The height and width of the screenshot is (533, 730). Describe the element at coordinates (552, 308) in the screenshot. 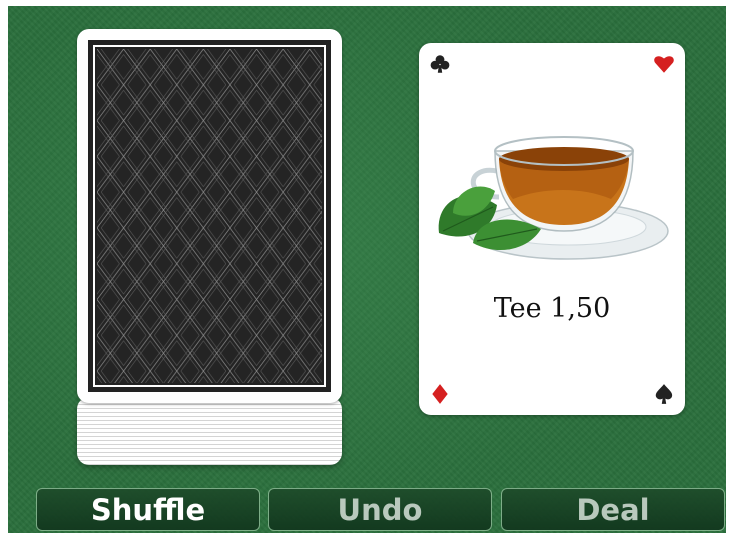

I see `card-caption: Tee 1,50` at that location.